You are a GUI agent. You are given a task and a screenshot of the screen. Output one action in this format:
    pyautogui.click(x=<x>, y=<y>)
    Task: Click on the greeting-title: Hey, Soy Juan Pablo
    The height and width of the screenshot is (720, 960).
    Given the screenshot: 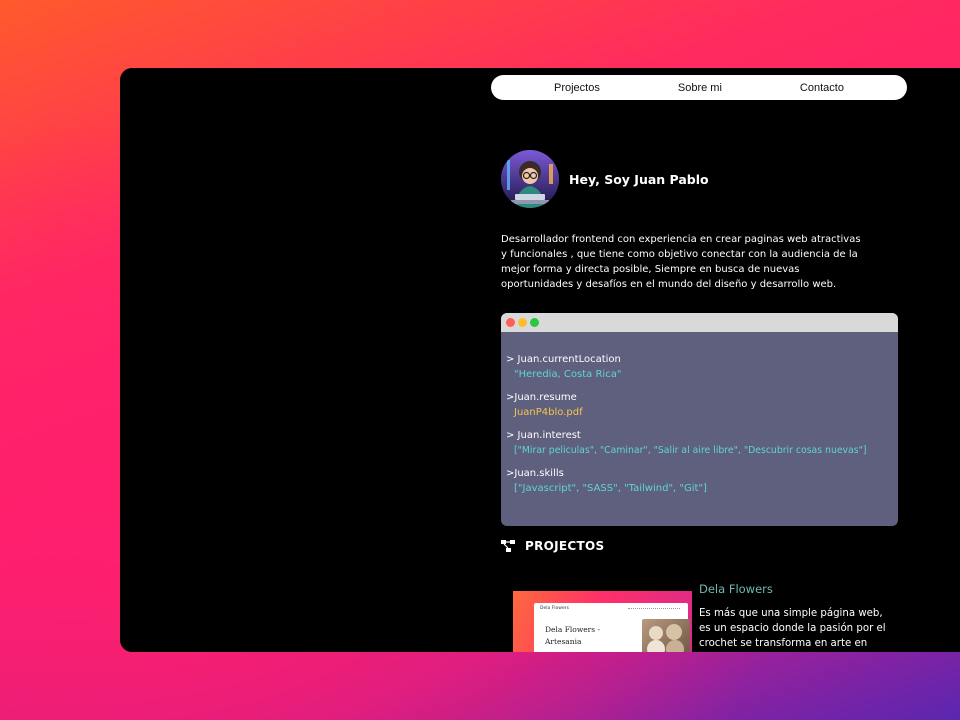 What is the action you would take?
    pyautogui.click(x=639, y=179)
    